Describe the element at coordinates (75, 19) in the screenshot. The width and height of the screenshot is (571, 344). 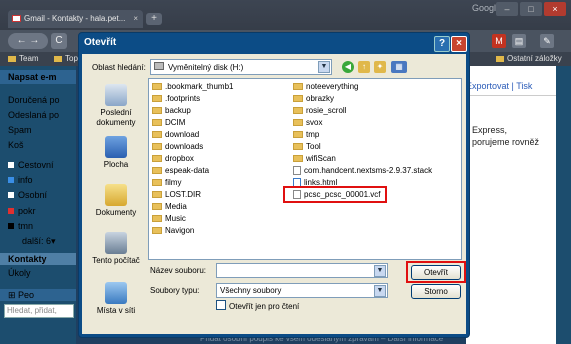
I see `tab-gmail: Gmail - Kontakty - hala.pet... ×` at that location.